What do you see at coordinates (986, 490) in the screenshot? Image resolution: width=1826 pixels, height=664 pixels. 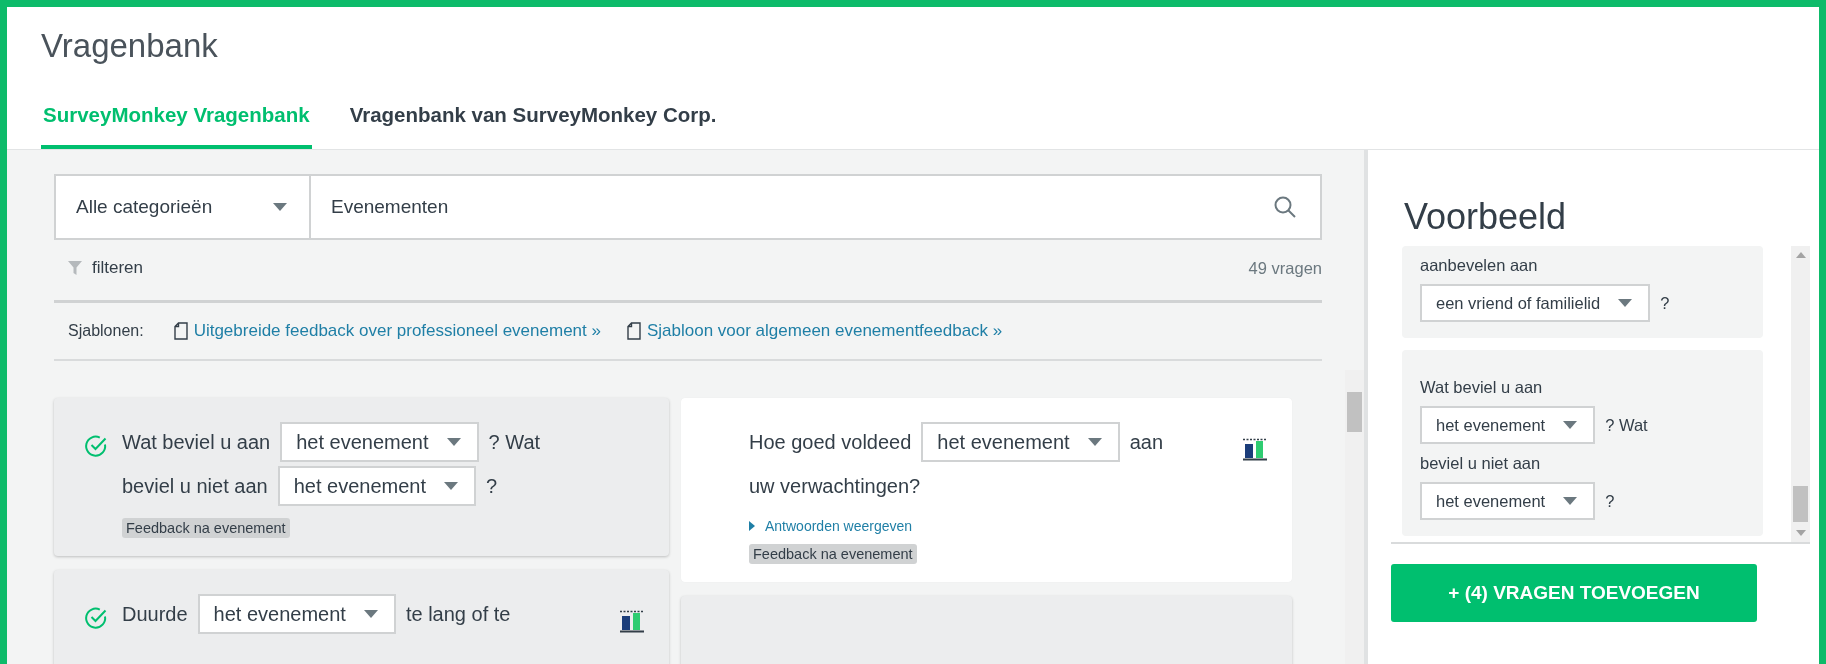 I see `question-card: Hoe goed voldeed het evenement aan uw verwachtingen? Antwoorden weergeven Feedback na evenement` at bounding box center [986, 490].